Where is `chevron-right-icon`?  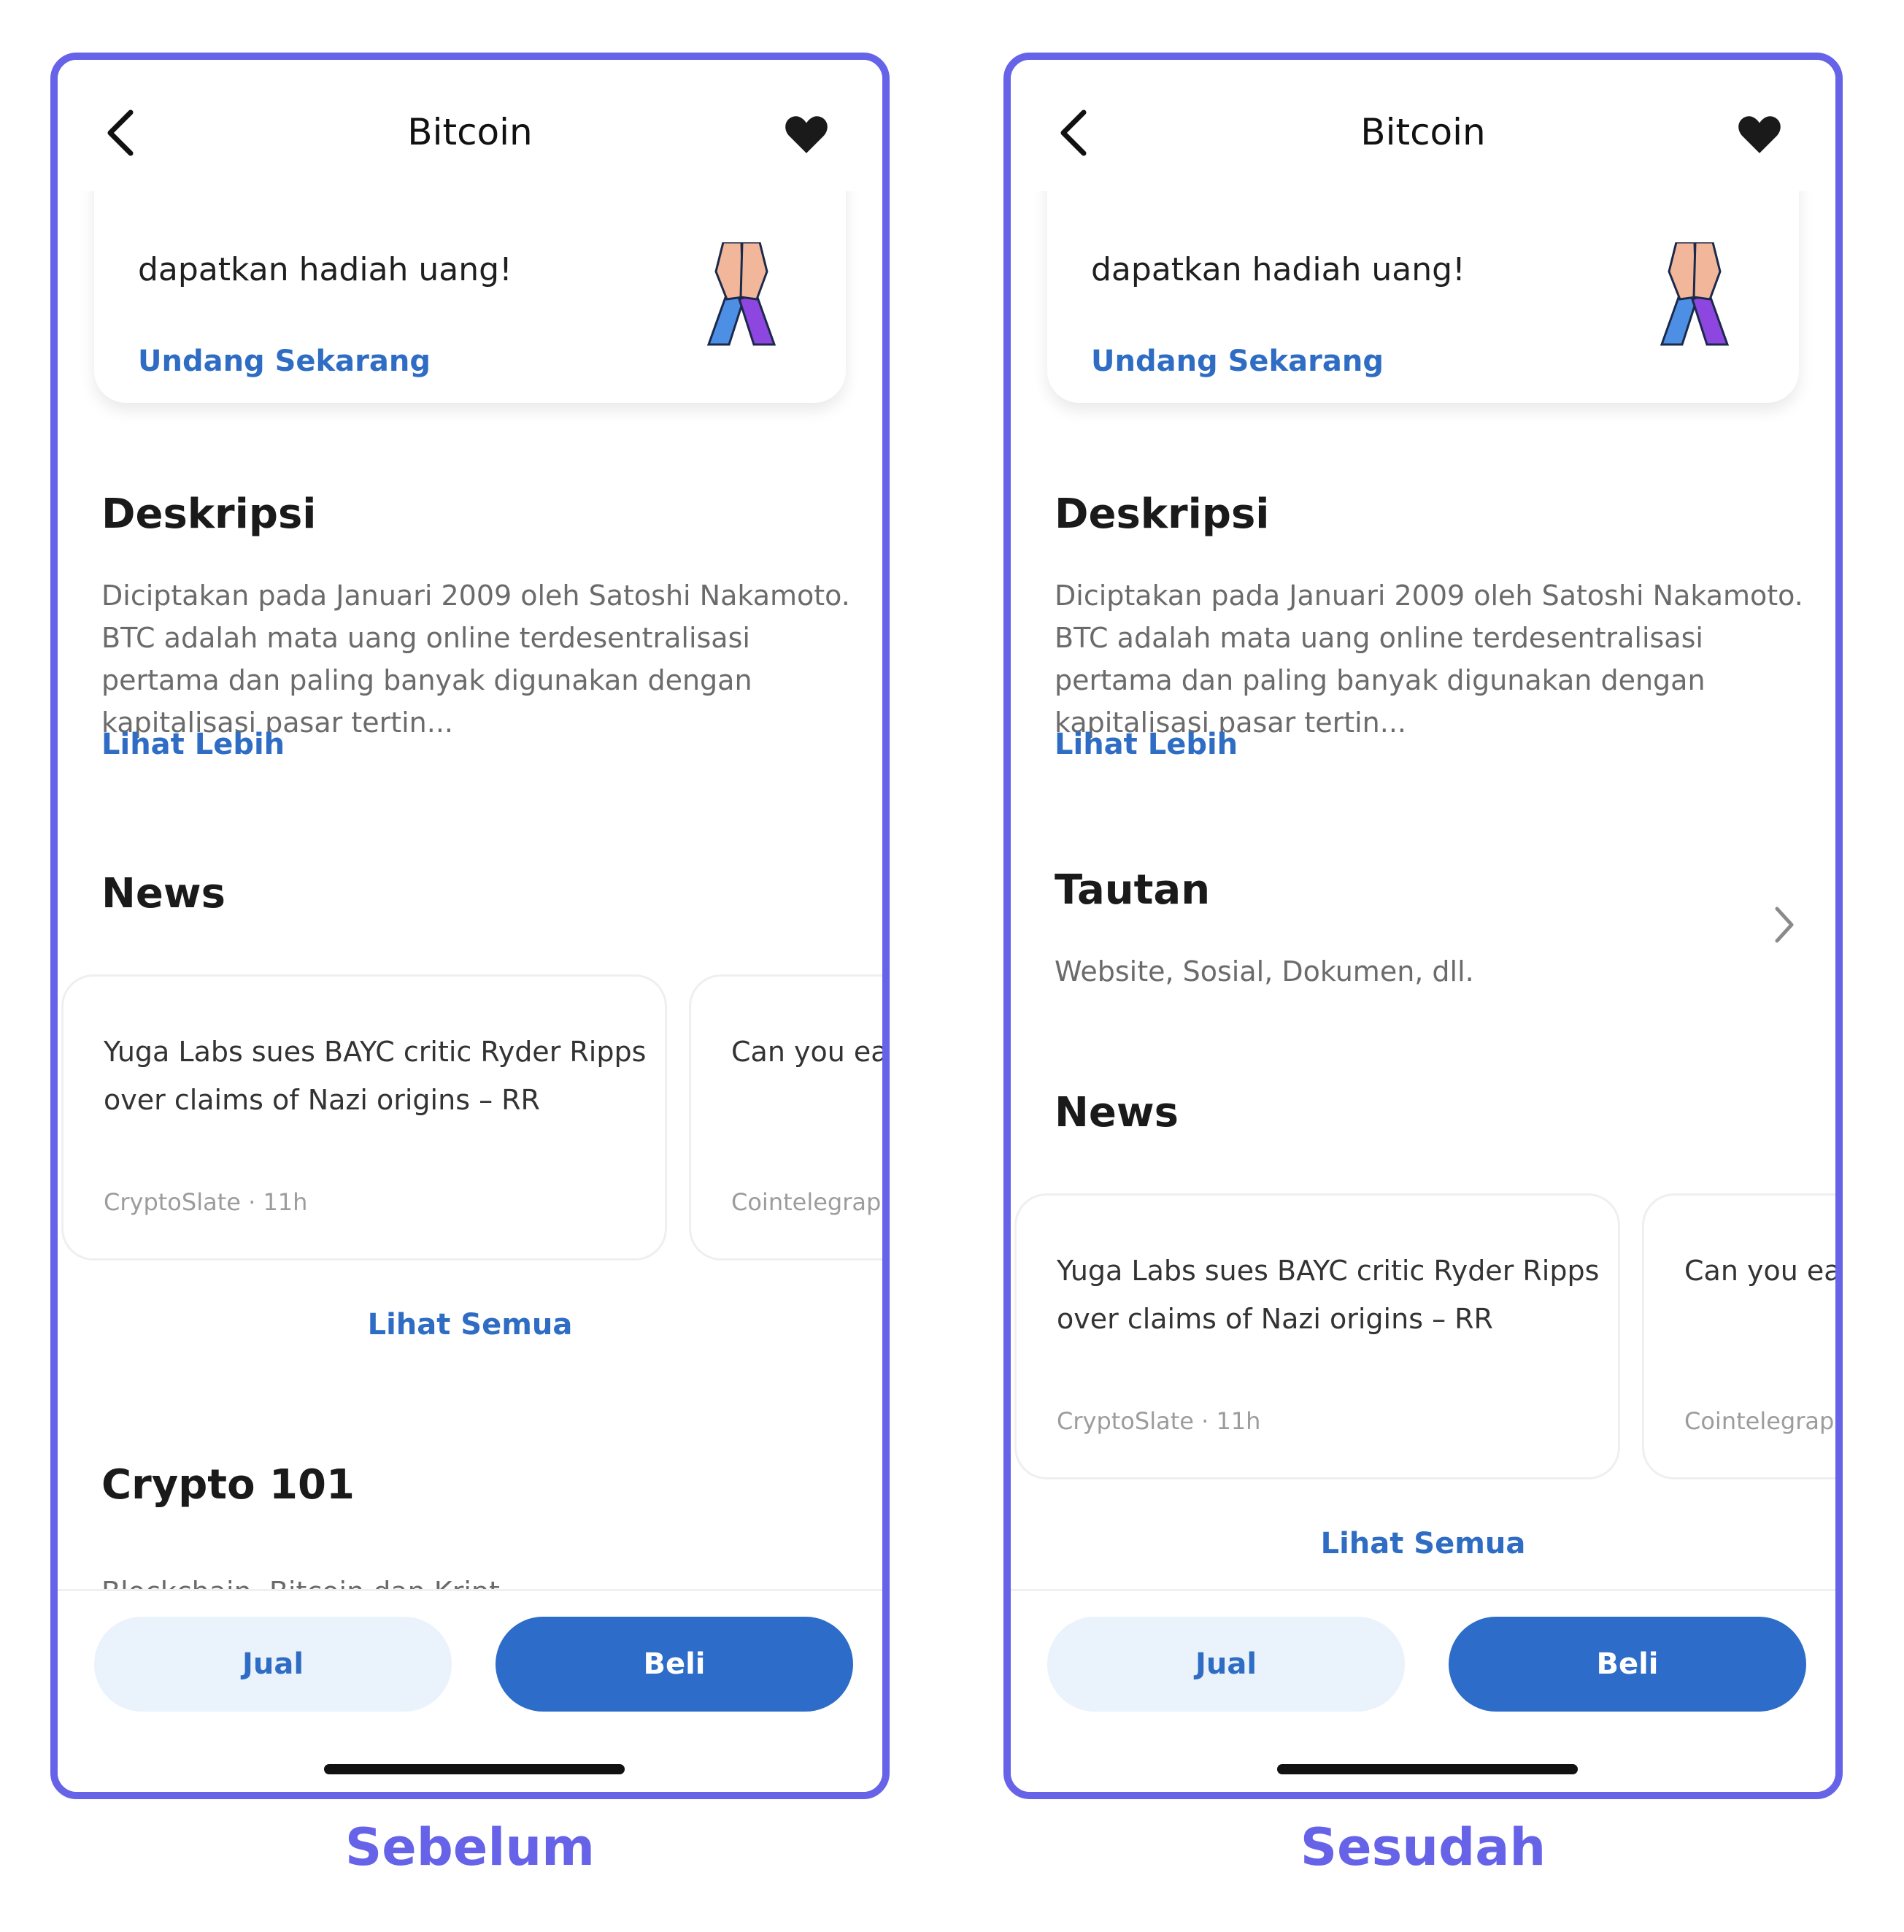
chevron-right-icon is located at coordinates (1785, 925).